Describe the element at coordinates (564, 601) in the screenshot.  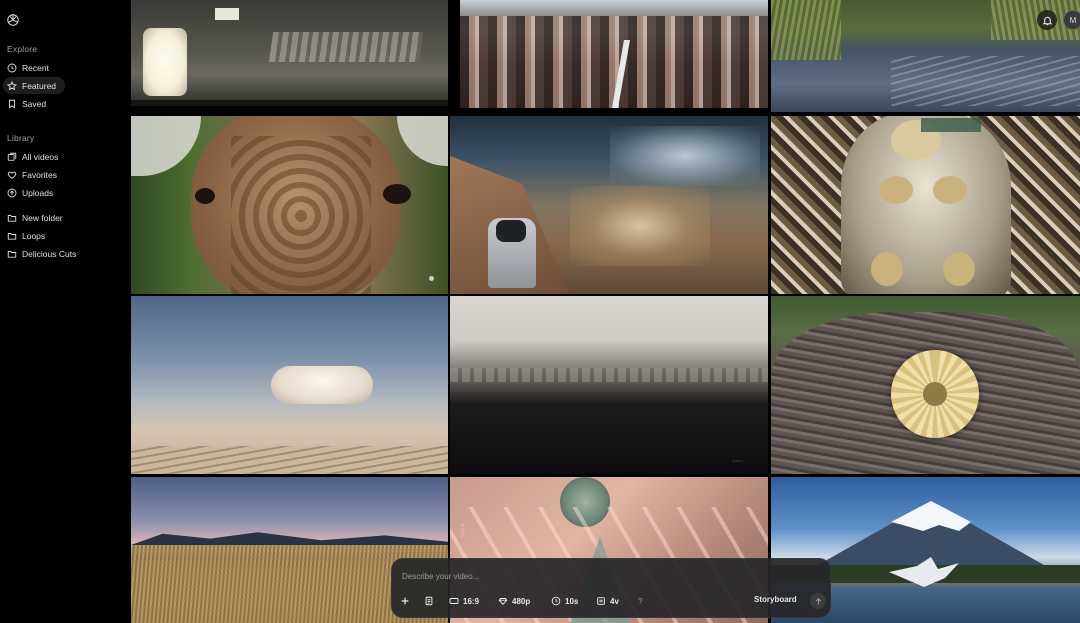
I see `duration-button: 10s` at that location.